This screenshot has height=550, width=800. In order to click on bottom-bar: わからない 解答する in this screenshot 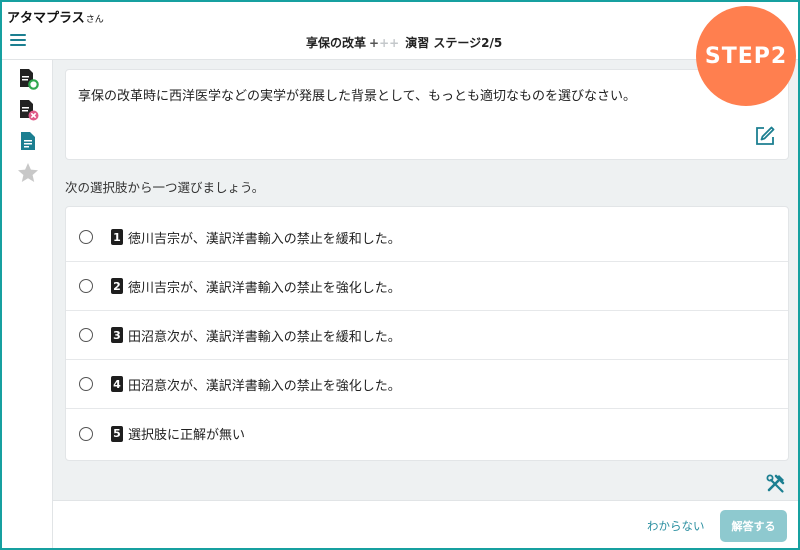, I will do `click(425, 524)`.